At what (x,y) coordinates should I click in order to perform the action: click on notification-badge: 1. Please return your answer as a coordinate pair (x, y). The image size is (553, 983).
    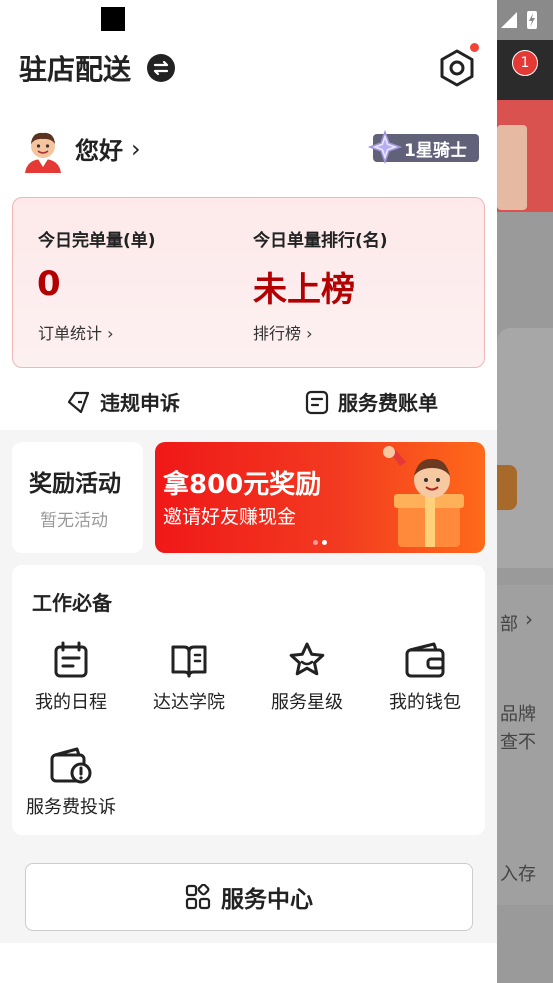
    Looking at the image, I should click on (525, 63).